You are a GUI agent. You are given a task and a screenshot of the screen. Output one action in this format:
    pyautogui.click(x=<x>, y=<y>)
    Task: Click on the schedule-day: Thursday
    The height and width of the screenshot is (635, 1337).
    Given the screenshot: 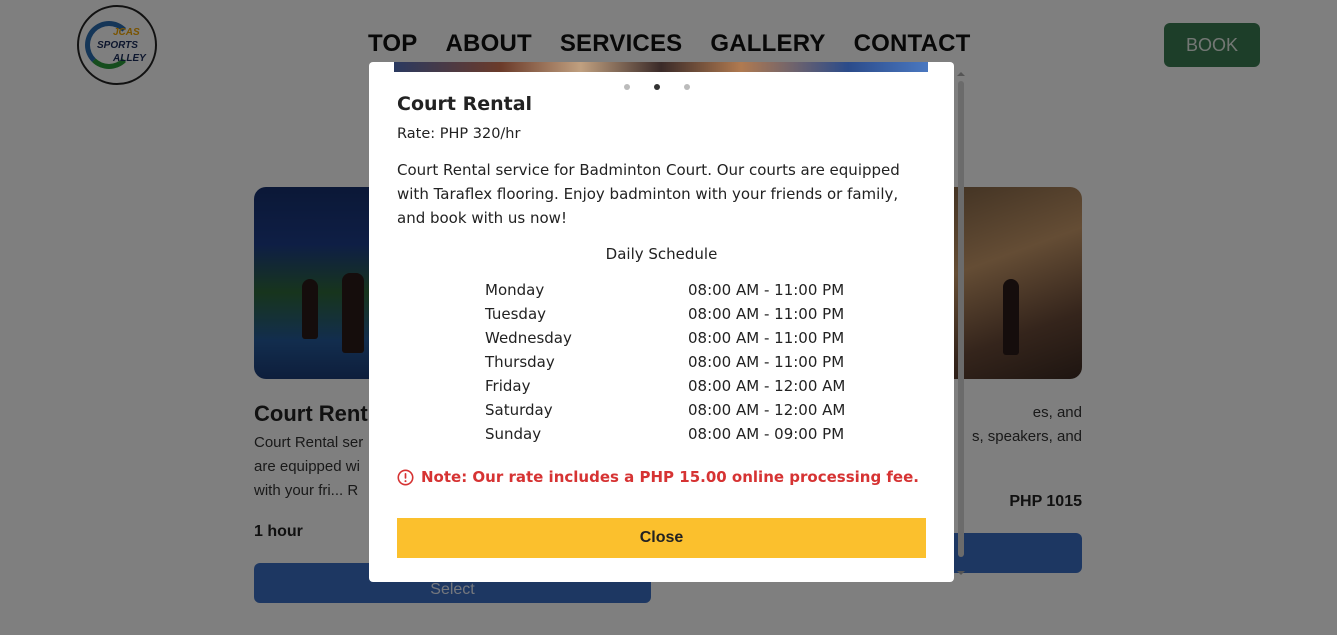 What is the action you would take?
    pyautogui.click(x=520, y=362)
    